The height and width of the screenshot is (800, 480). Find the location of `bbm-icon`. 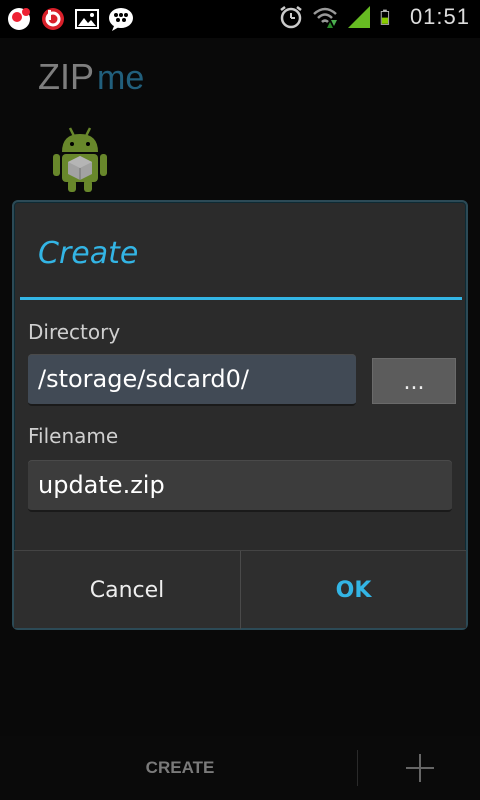

bbm-icon is located at coordinates (121, 19).